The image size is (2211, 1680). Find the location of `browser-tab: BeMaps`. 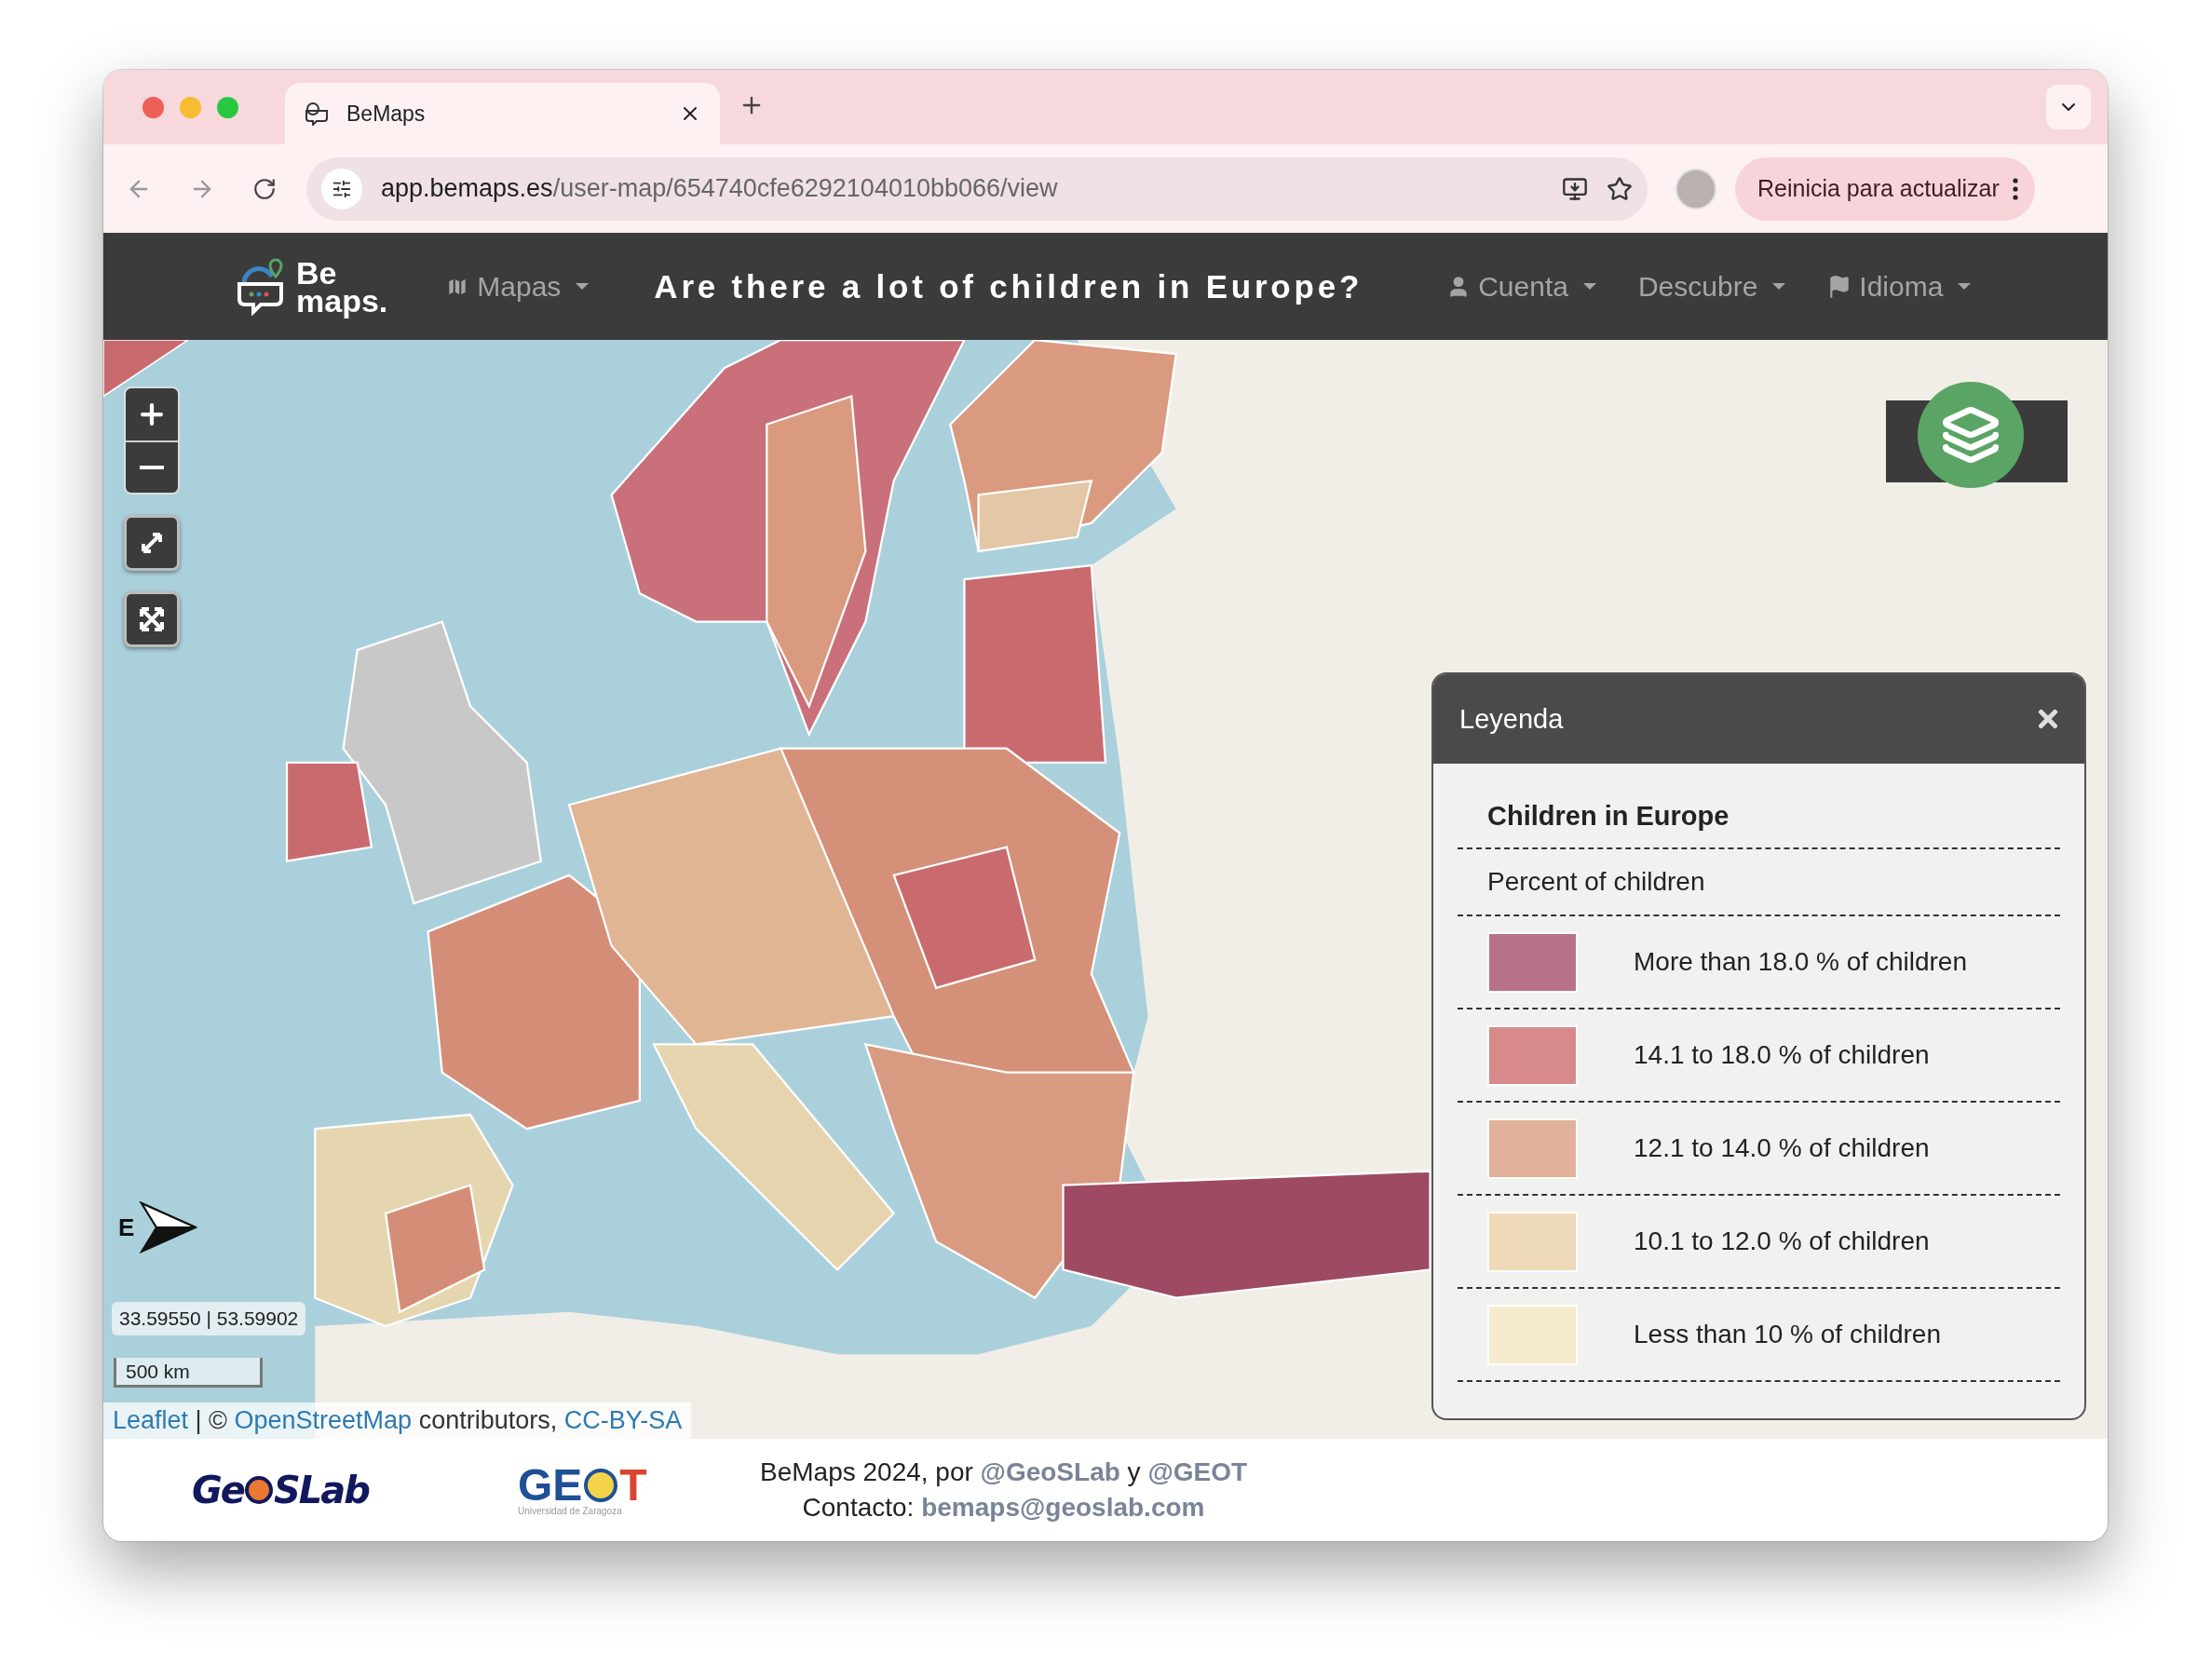

browser-tab: BeMaps is located at coordinates (502, 113).